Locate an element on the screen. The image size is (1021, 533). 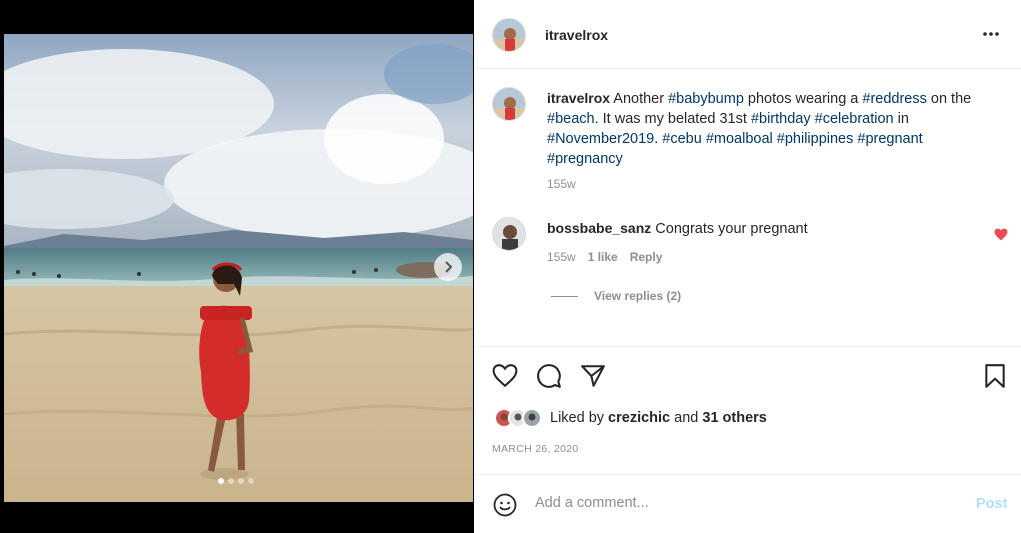
post-comment-button: Post is located at coordinates (991, 504).